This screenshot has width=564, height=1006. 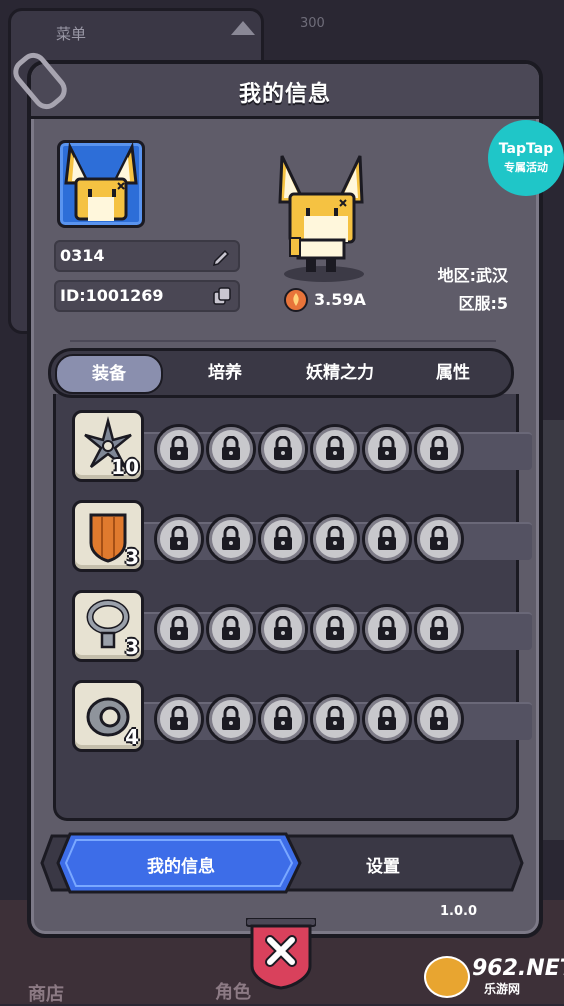 I want to click on power-value: 3.59A, so click(x=340, y=299).